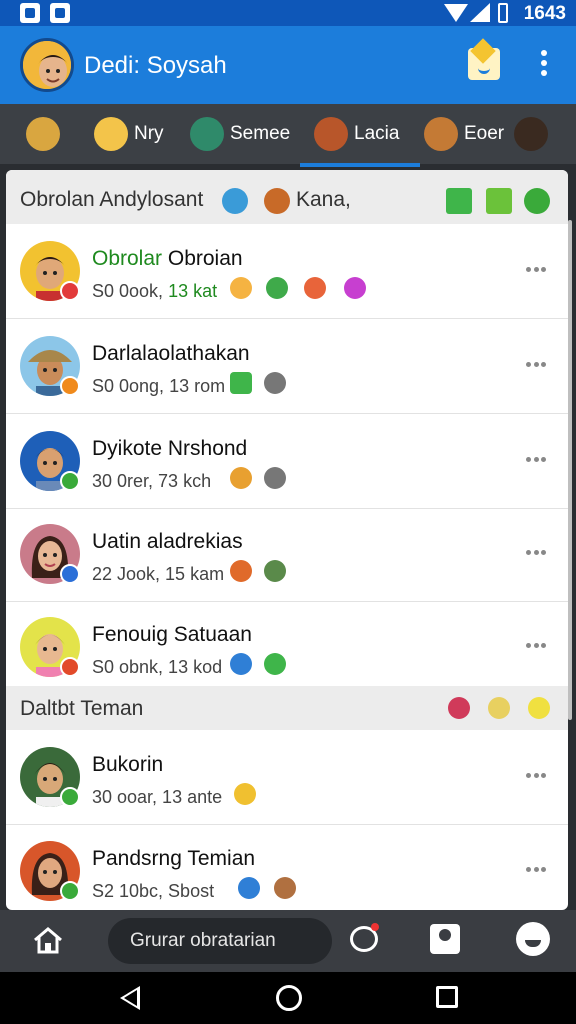  Describe the element at coordinates (170, 448) in the screenshot. I see `contact-name: Dyikote Nrshond` at that location.